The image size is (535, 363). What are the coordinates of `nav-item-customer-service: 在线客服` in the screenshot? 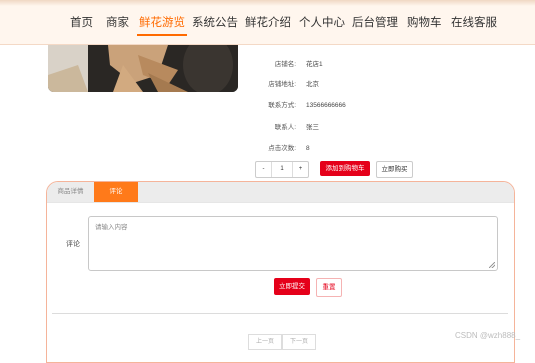 It's located at (474, 23).